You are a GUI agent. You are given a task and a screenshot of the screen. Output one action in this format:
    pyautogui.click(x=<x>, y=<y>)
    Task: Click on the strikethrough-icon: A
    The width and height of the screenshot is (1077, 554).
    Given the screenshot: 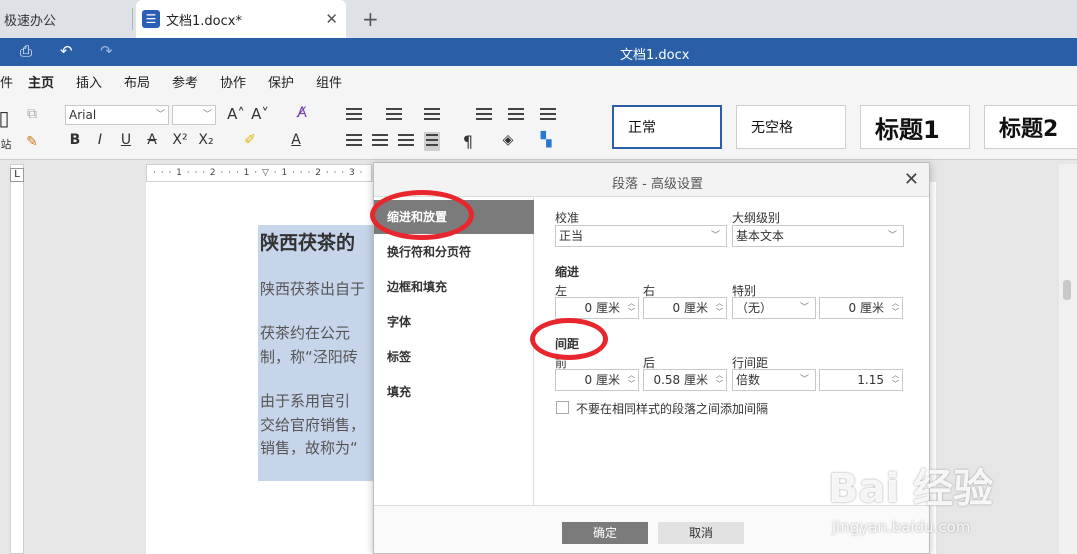 What is the action you would take?
    pyautogui.click(x=152, y=140)
    